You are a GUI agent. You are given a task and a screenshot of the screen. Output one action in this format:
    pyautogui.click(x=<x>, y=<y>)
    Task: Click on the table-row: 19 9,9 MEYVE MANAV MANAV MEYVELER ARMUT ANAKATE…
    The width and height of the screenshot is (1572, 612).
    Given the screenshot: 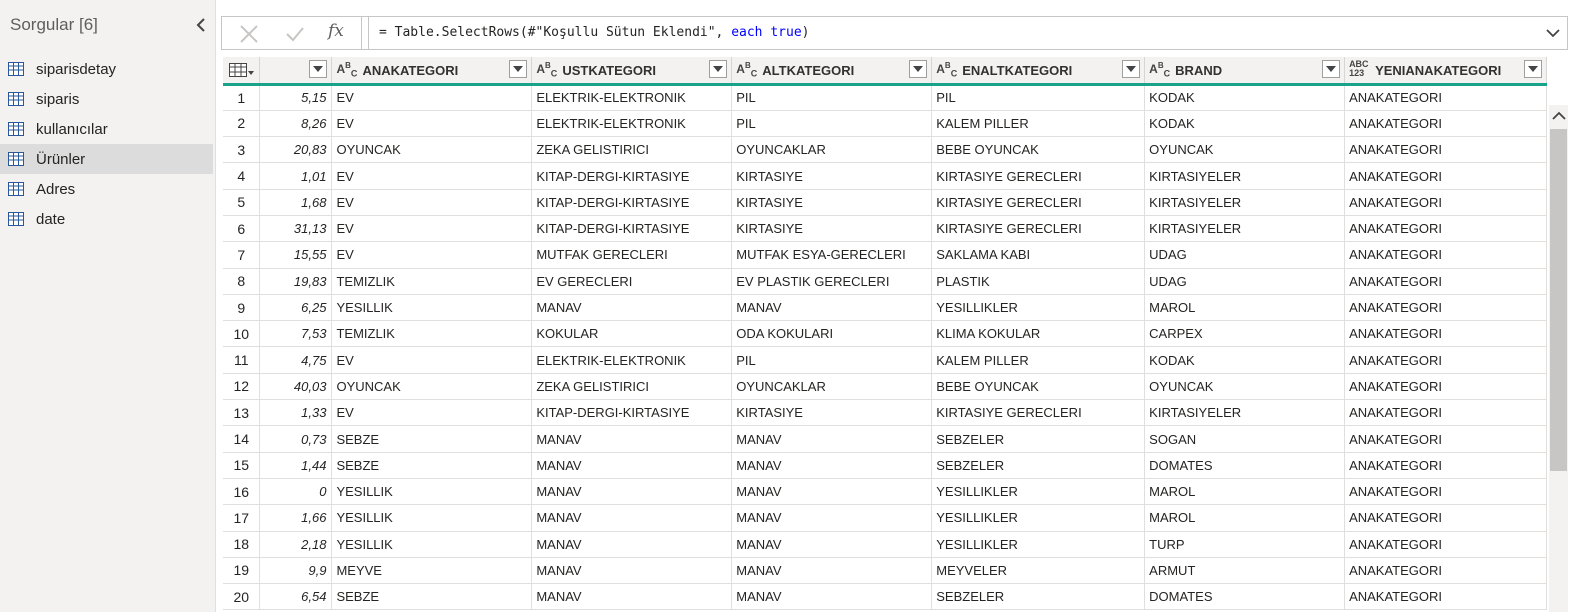 What is the action you would take?
    pyautogui.click(x=885, y=571)
    